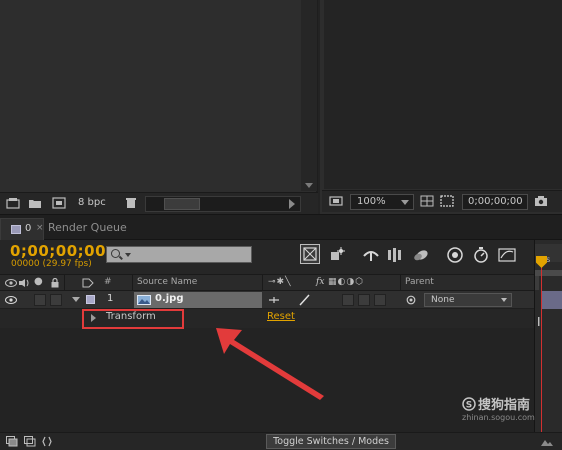 This screenshot has width=562, height=450. I want to click on project-bit-depth: 8 bpc, so click(92, 202).